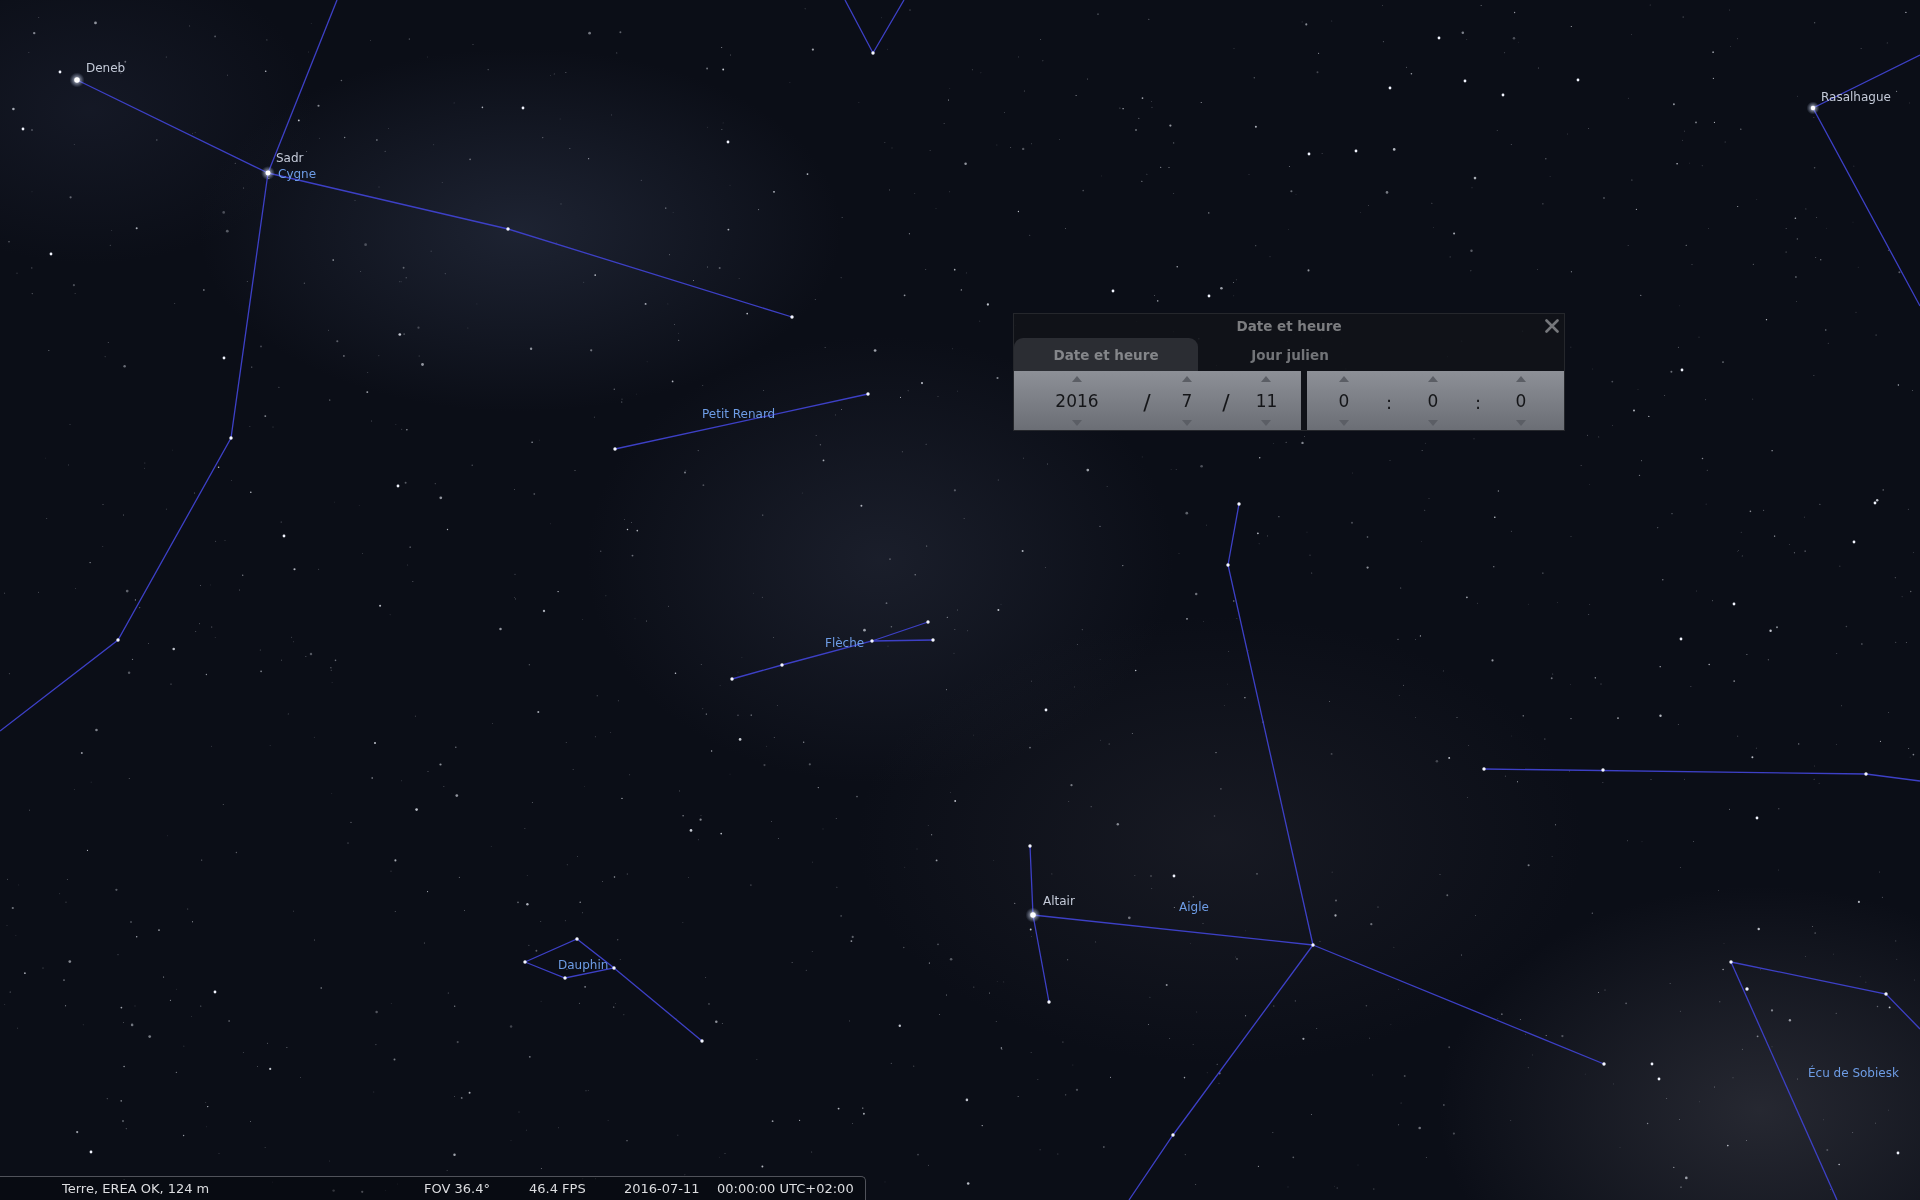  I want to click on constellation-line-drawing, so click(874, 27).